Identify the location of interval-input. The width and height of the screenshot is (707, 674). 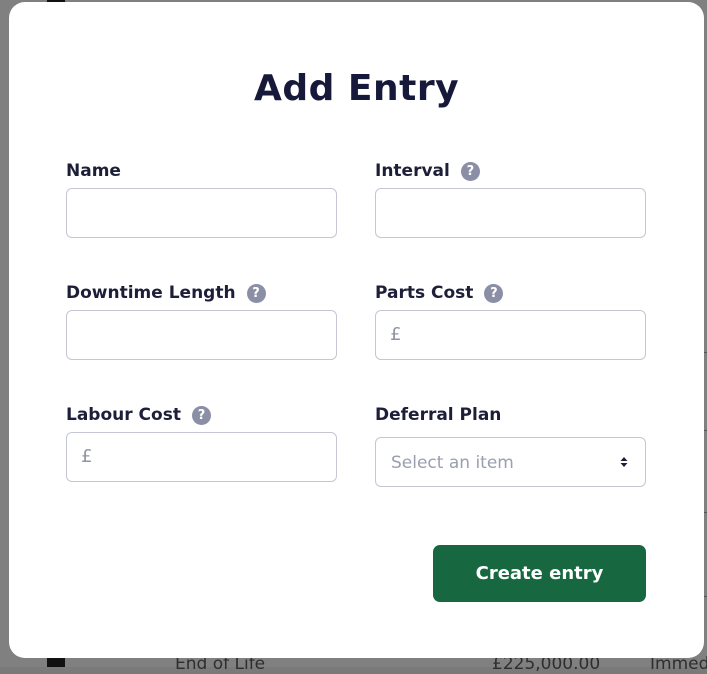
(510, 213).